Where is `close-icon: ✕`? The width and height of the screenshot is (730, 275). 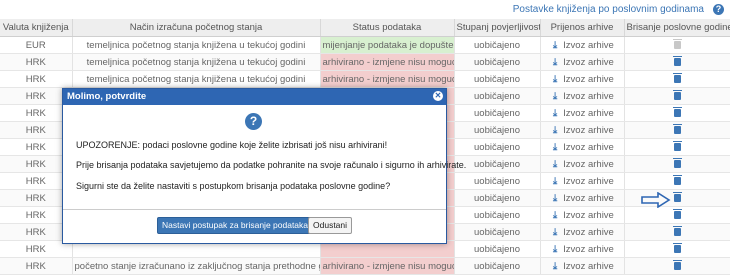
close-icon: ✕ is located at coordinates (438, 96).